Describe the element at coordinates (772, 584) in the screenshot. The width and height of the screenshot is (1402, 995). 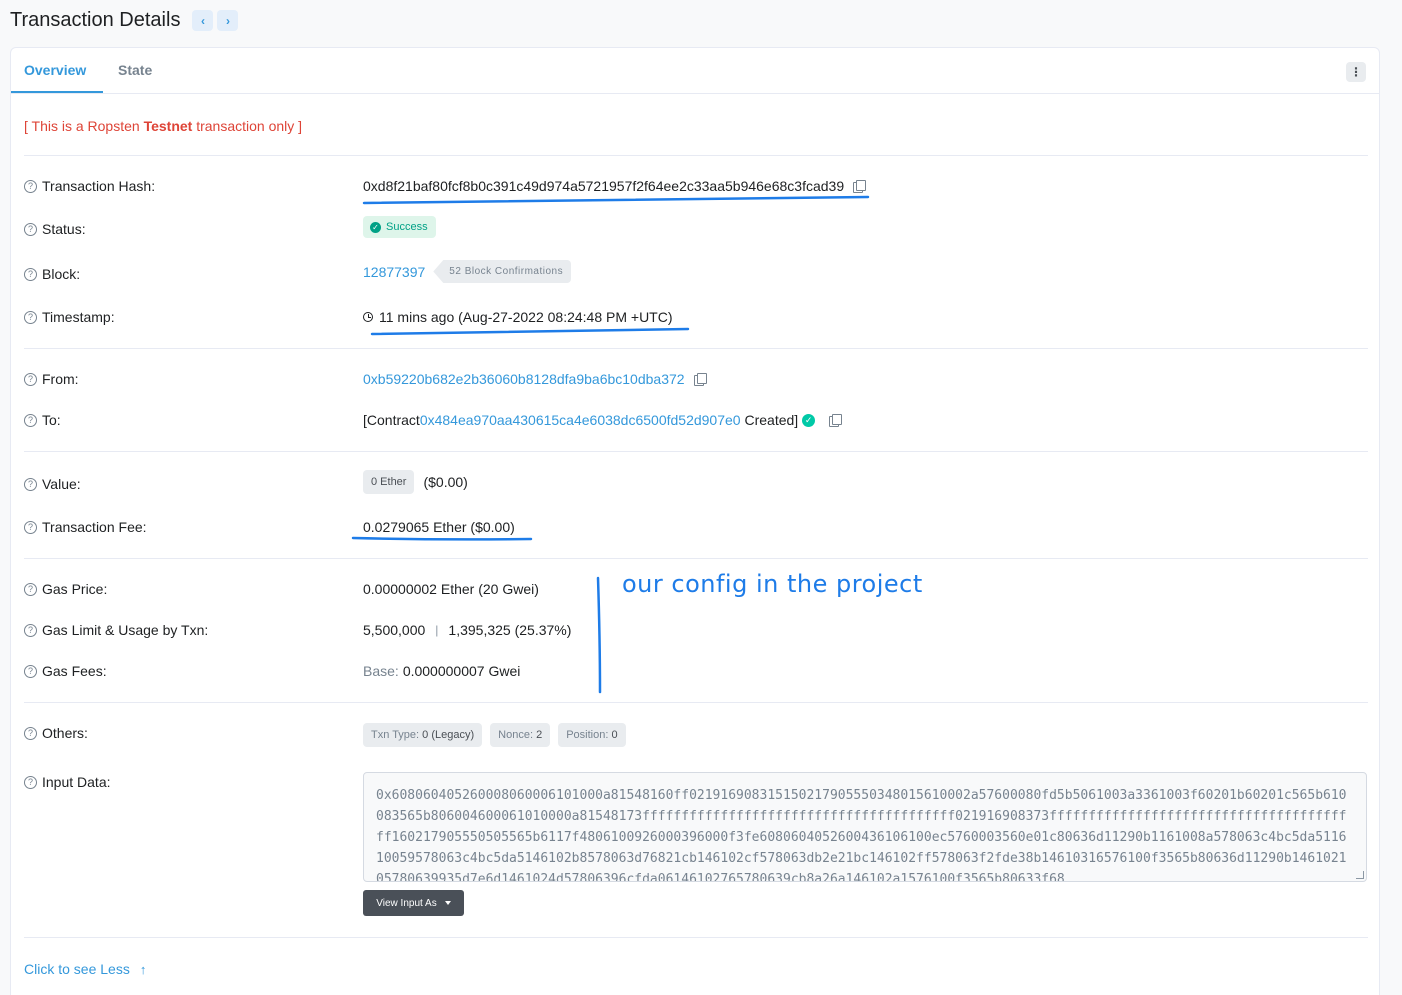
I see `annotation-text: our config in the project` at that location.